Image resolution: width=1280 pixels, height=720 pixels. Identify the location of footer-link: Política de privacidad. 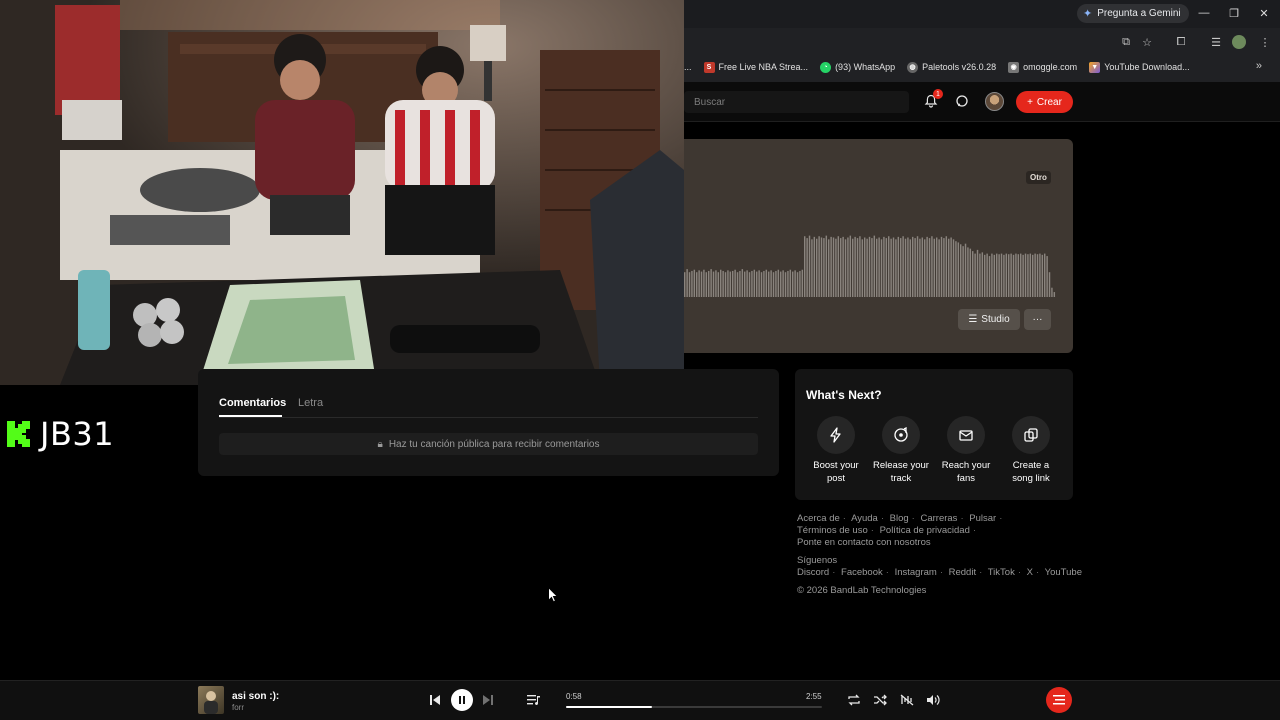
(925, 530).